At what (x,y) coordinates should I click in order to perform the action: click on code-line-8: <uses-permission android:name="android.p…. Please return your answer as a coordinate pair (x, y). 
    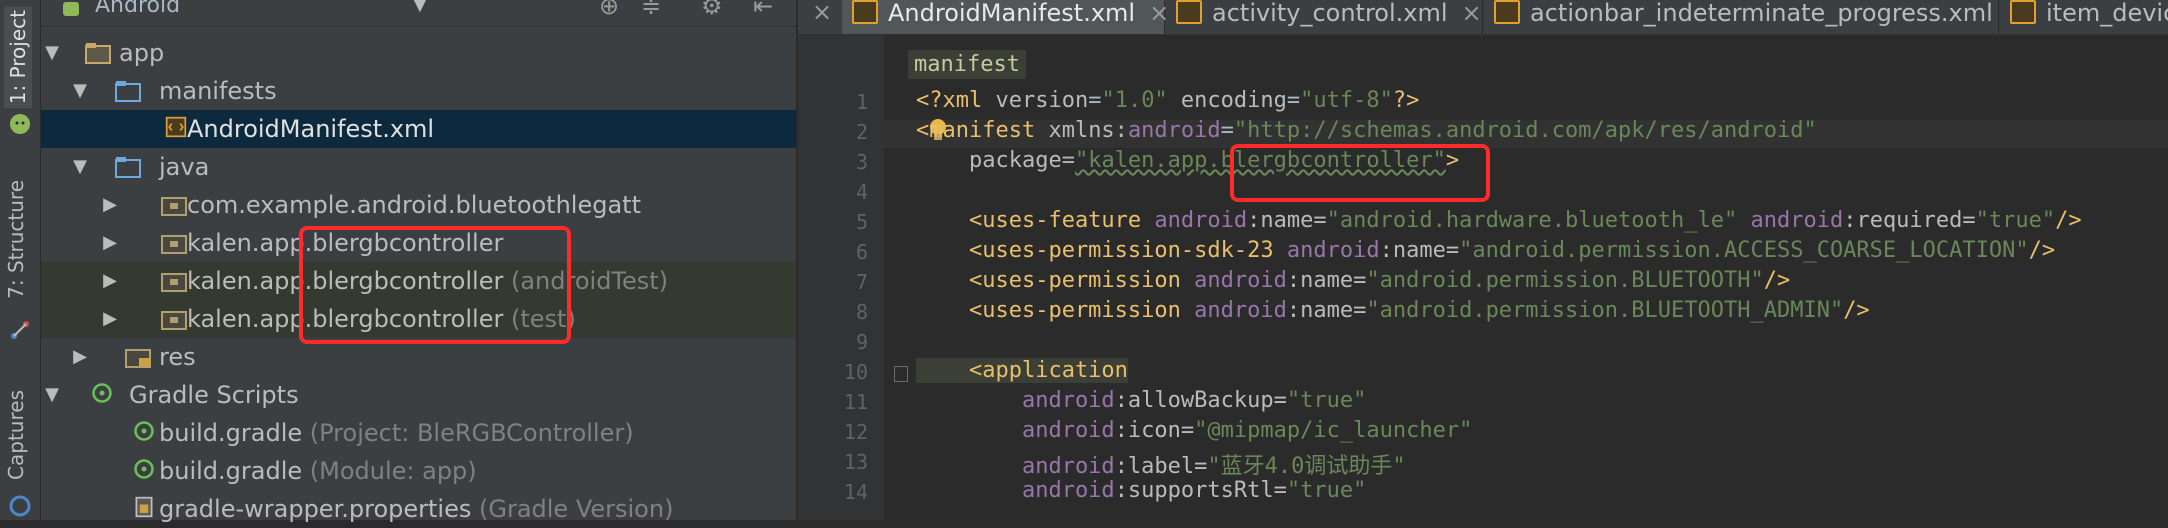
    Looking at the image, I should click on (1393, 310).